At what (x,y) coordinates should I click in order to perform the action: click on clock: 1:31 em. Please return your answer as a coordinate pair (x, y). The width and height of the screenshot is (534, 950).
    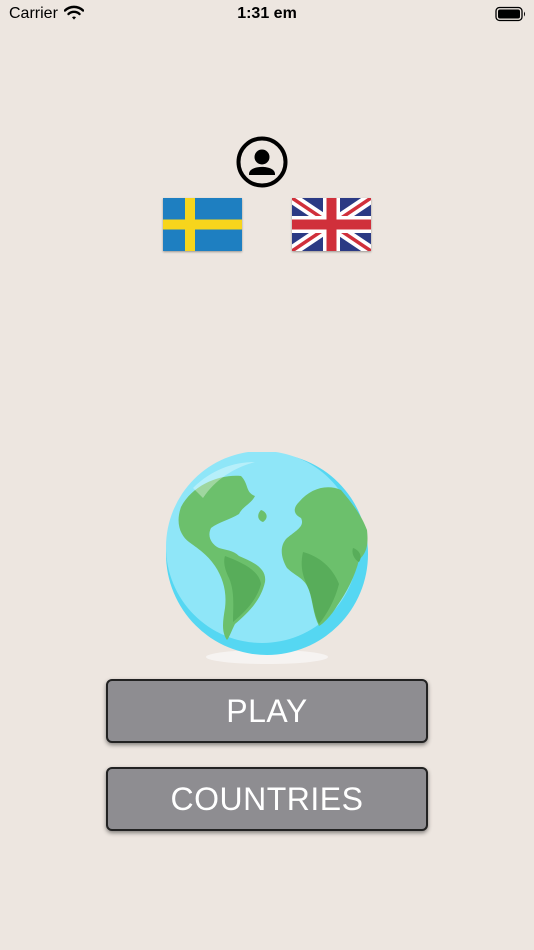
    Looking at the image, I should click on (267, 13).